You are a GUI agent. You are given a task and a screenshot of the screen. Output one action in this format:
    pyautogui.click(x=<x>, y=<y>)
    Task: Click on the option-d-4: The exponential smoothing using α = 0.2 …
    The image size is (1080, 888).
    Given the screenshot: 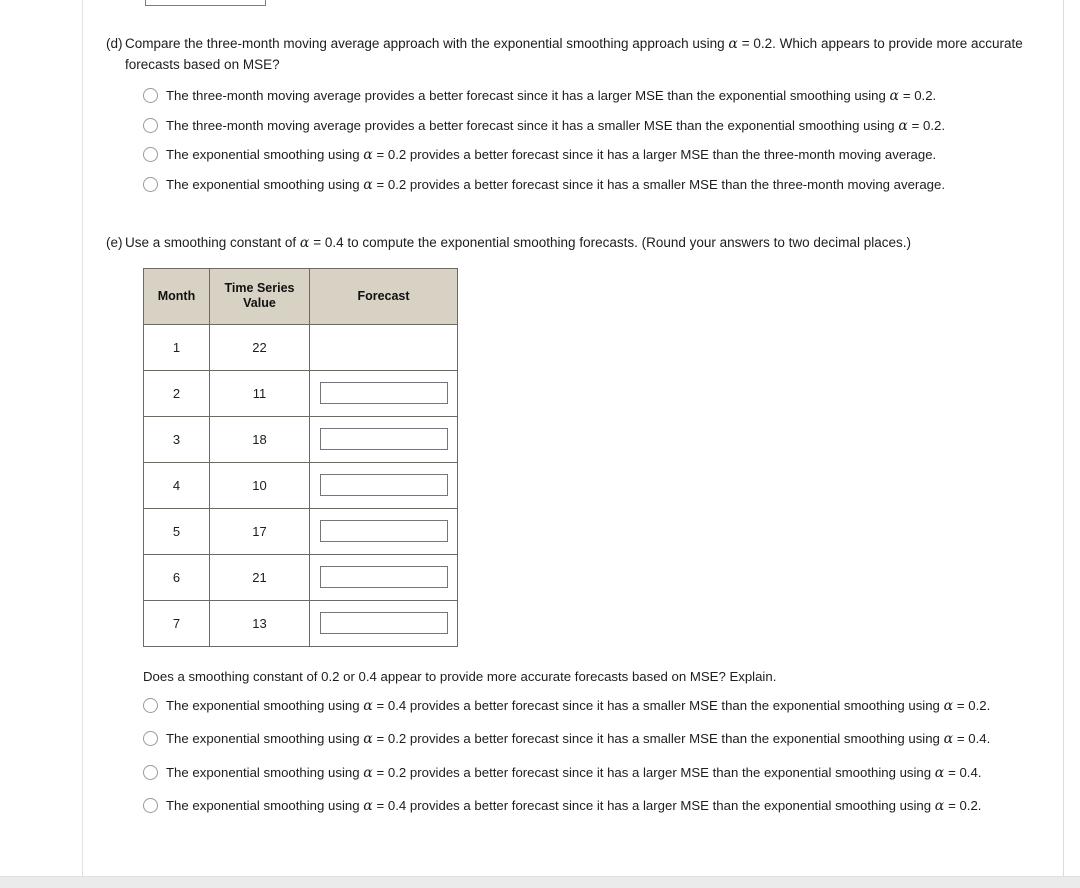 What is the action you would take?
    pyautogui.click(x=603, y=185)
    